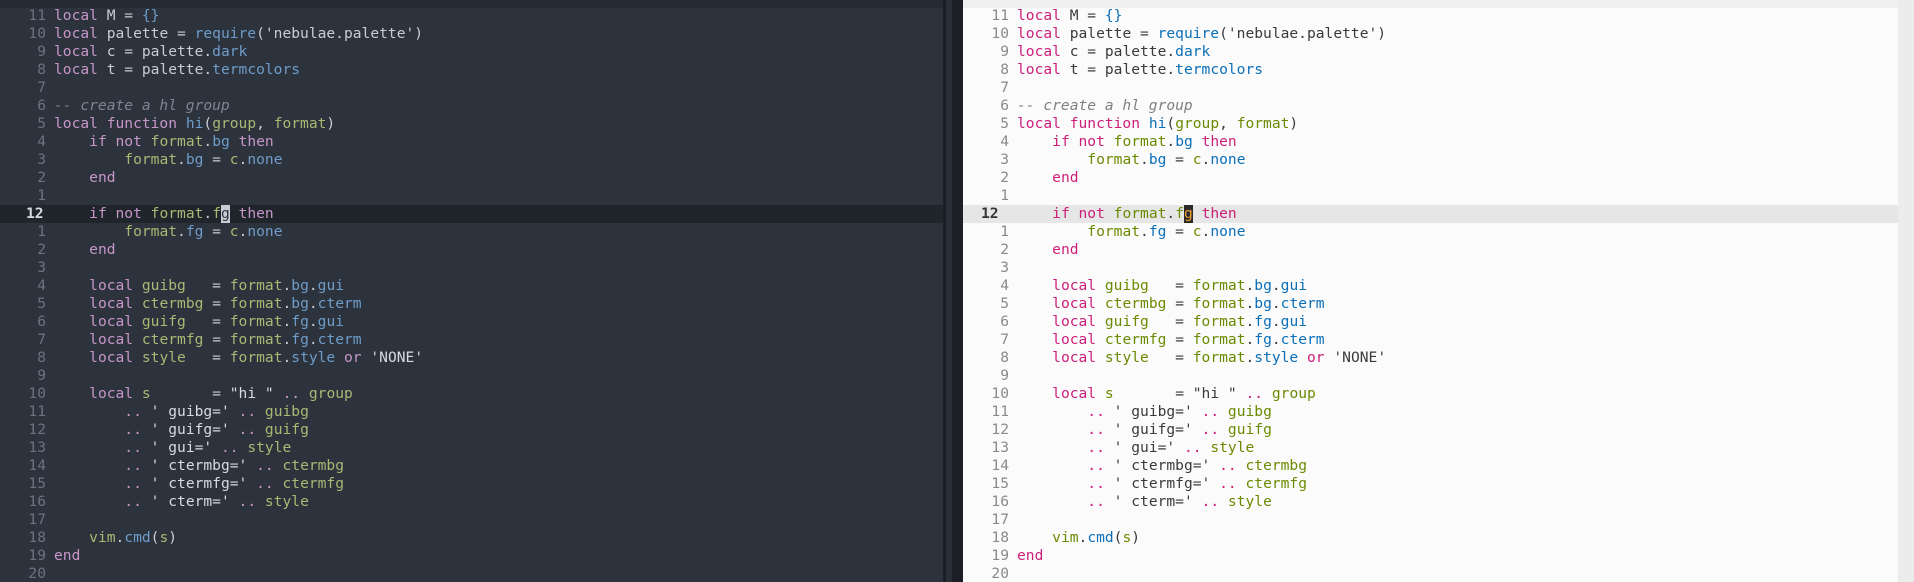 This screenshot has width=1914, height=582. What do you see at coordinates (1000, 519) in the screenshot?
I see `line-number: 17` at bounding box center [1000, 519].